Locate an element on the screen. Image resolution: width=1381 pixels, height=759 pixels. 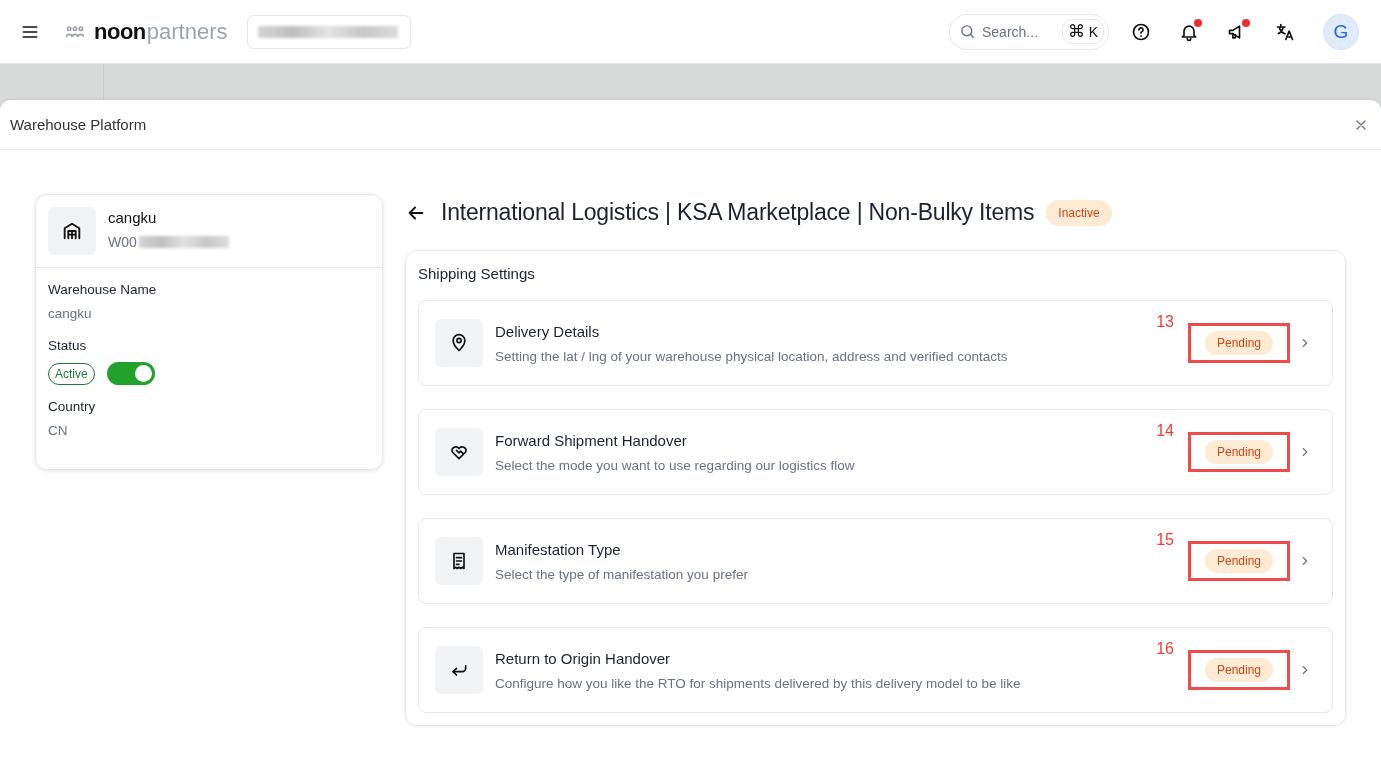
settings-row: Return to Origin Handover Configure how you like the RTO for shipments delivered by this delivery model to be like 16 Pending is located at coordinates (875, 670).